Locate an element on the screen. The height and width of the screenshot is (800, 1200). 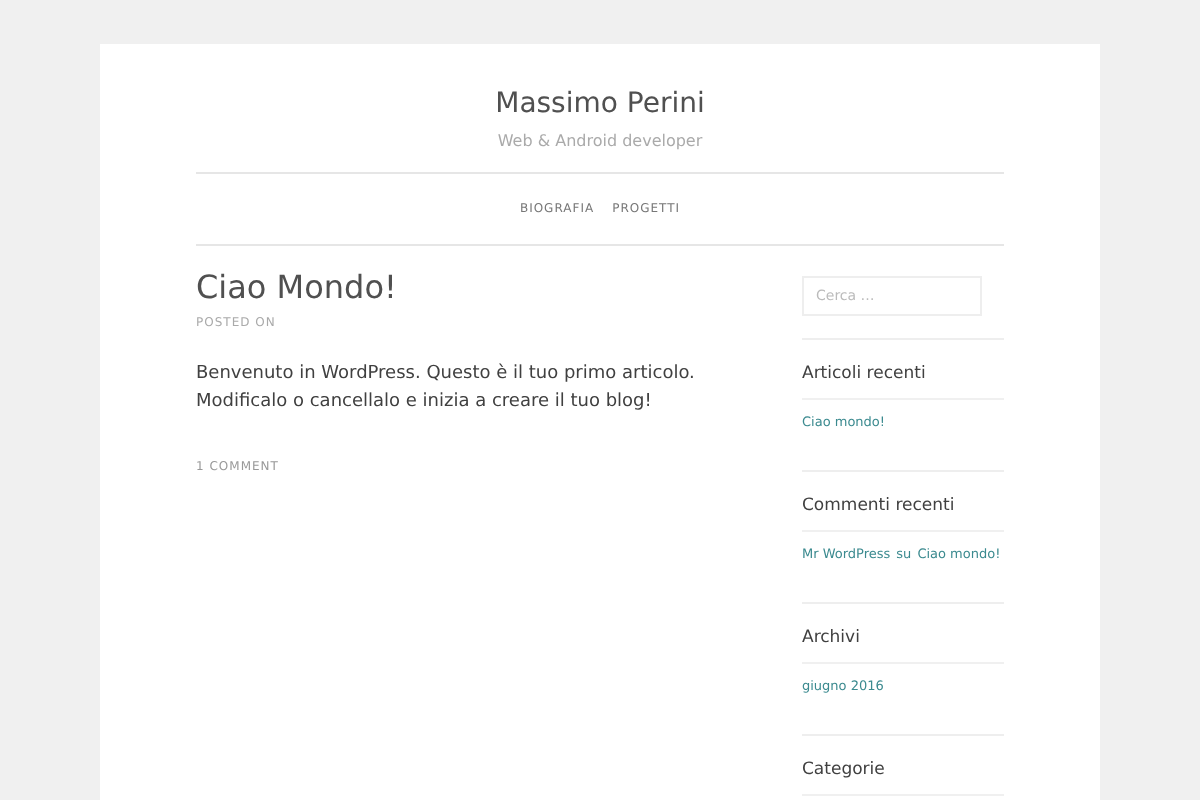
widget-heading: Archivi is located at coordinates (903, 646).